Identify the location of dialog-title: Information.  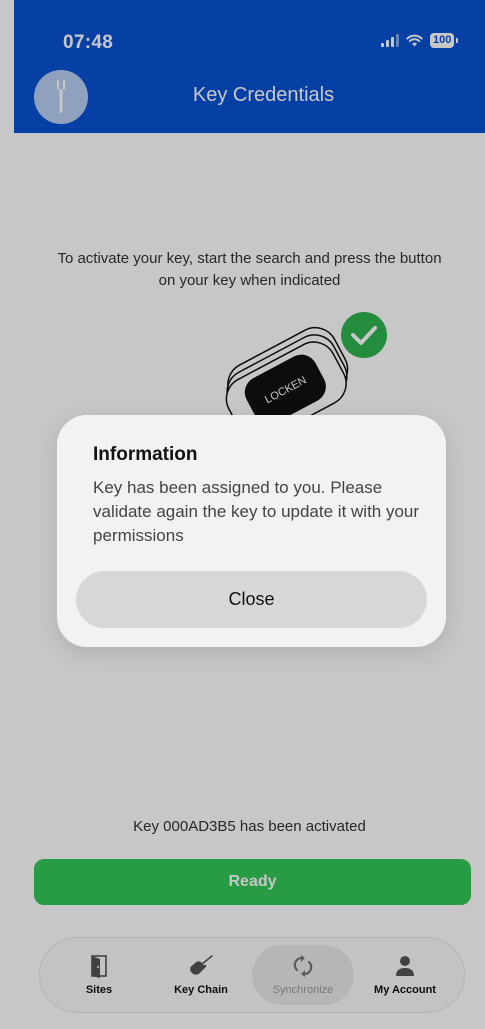
(145, 454).